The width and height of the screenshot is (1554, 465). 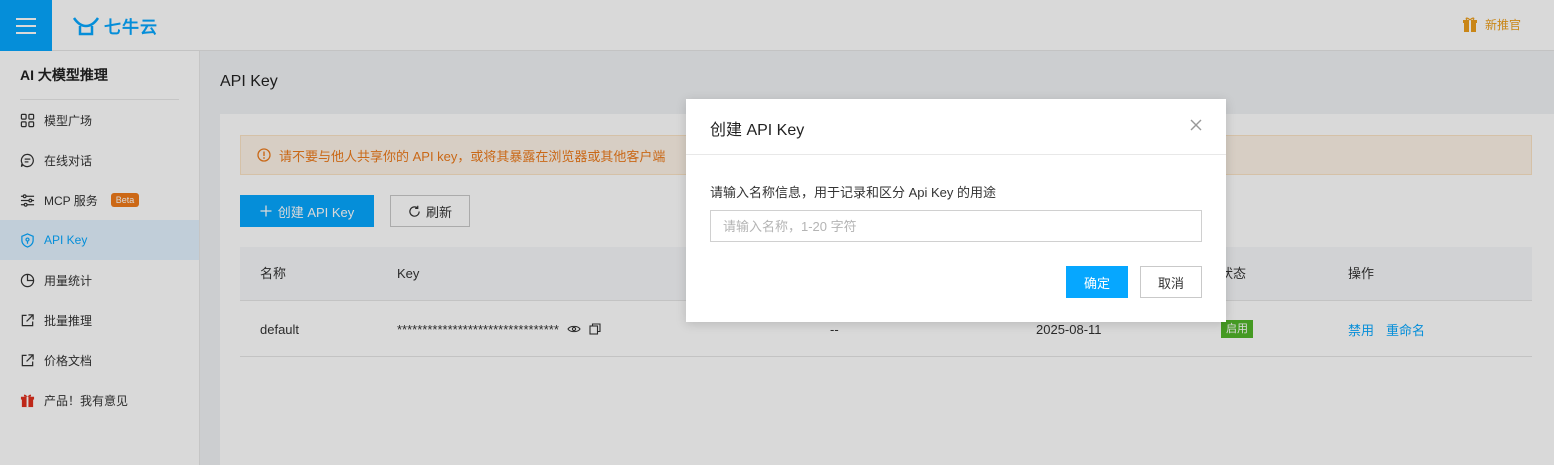 I want to click on dialog-description: 请输入名称信息，用于记录和区分 Api Key 的用途, so click(x=853, y=192).